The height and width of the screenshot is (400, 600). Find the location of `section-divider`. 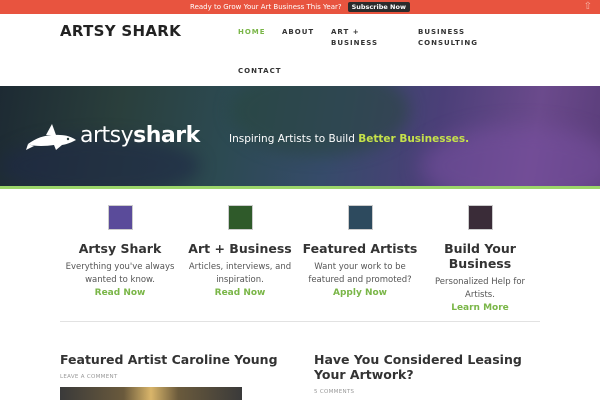

section-divider is located at coordinates (300, 321).